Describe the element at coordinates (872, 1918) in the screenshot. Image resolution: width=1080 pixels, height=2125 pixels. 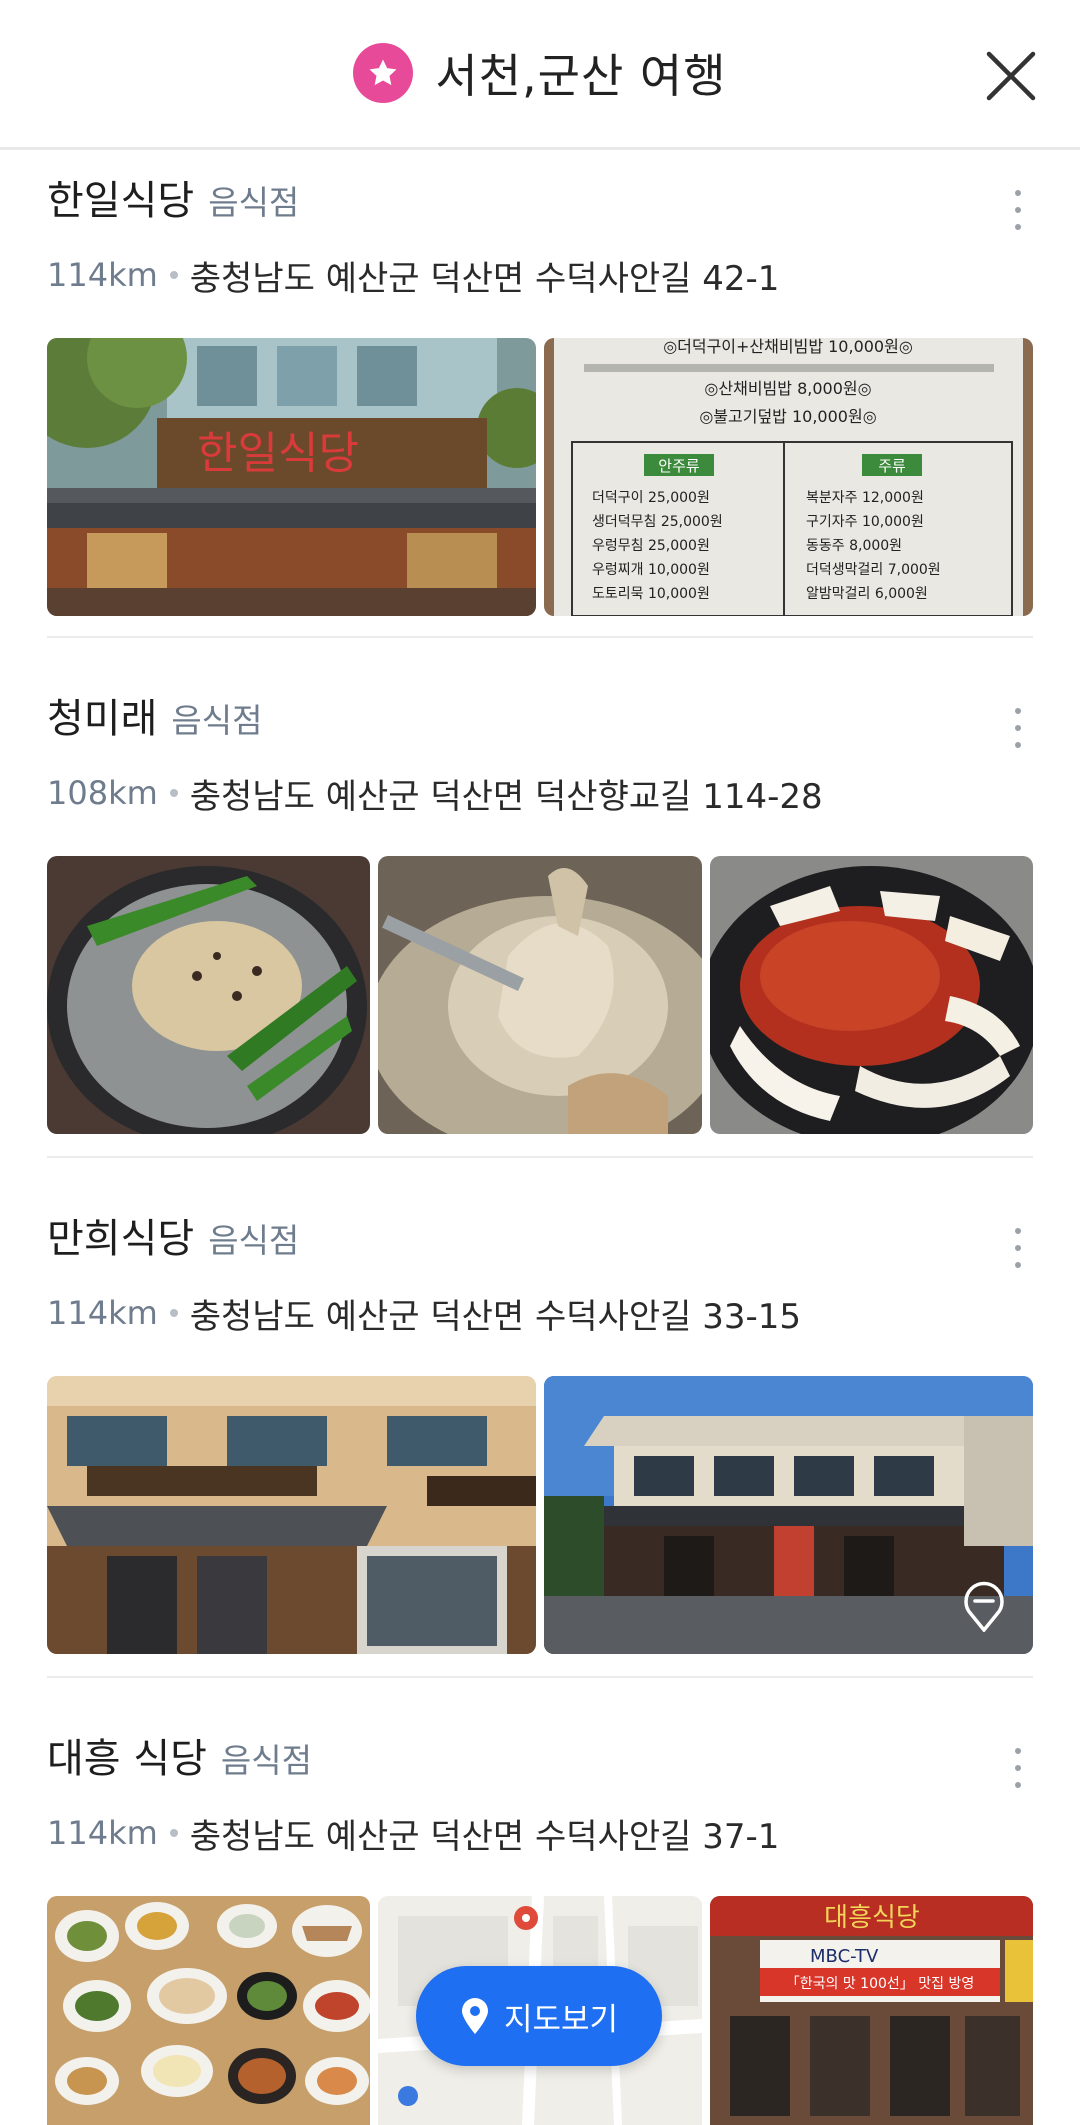
I see `sign-text: 대흥식당` at that location.